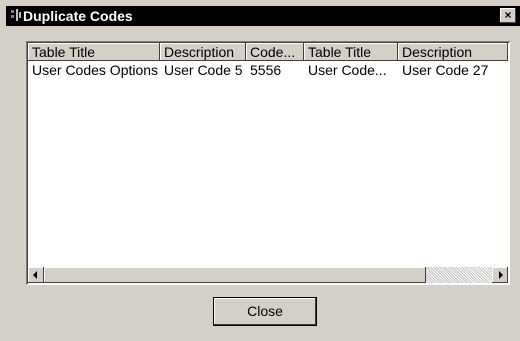  What do you see at coordinates (235, 275) in the screenshot?
I see `scroll-thumb` at bounding box center [235, 275].